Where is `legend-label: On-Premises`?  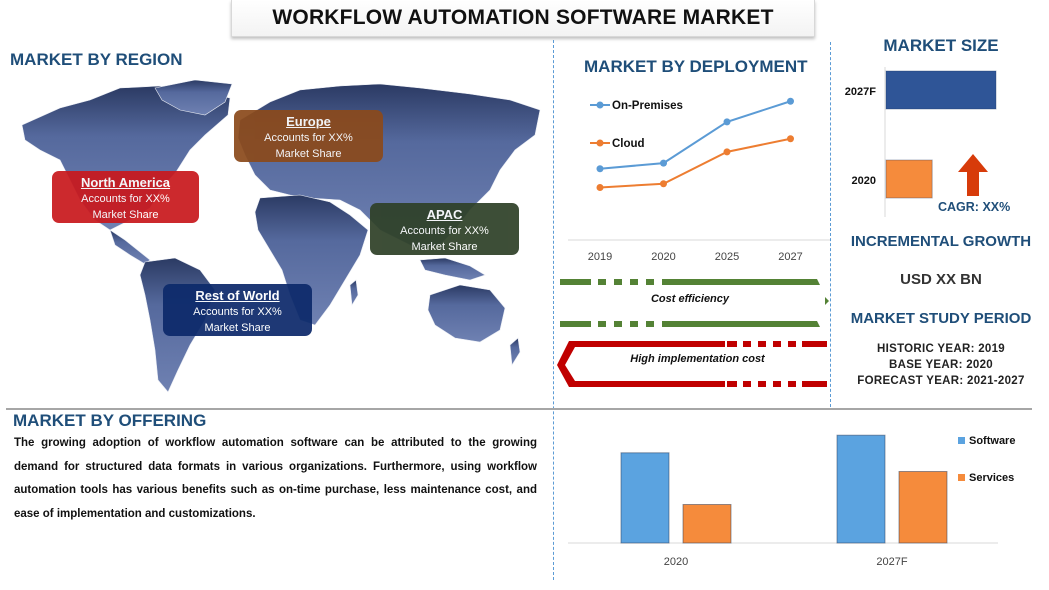
legend-label: On-Premises is located at coordinates (647, 106).